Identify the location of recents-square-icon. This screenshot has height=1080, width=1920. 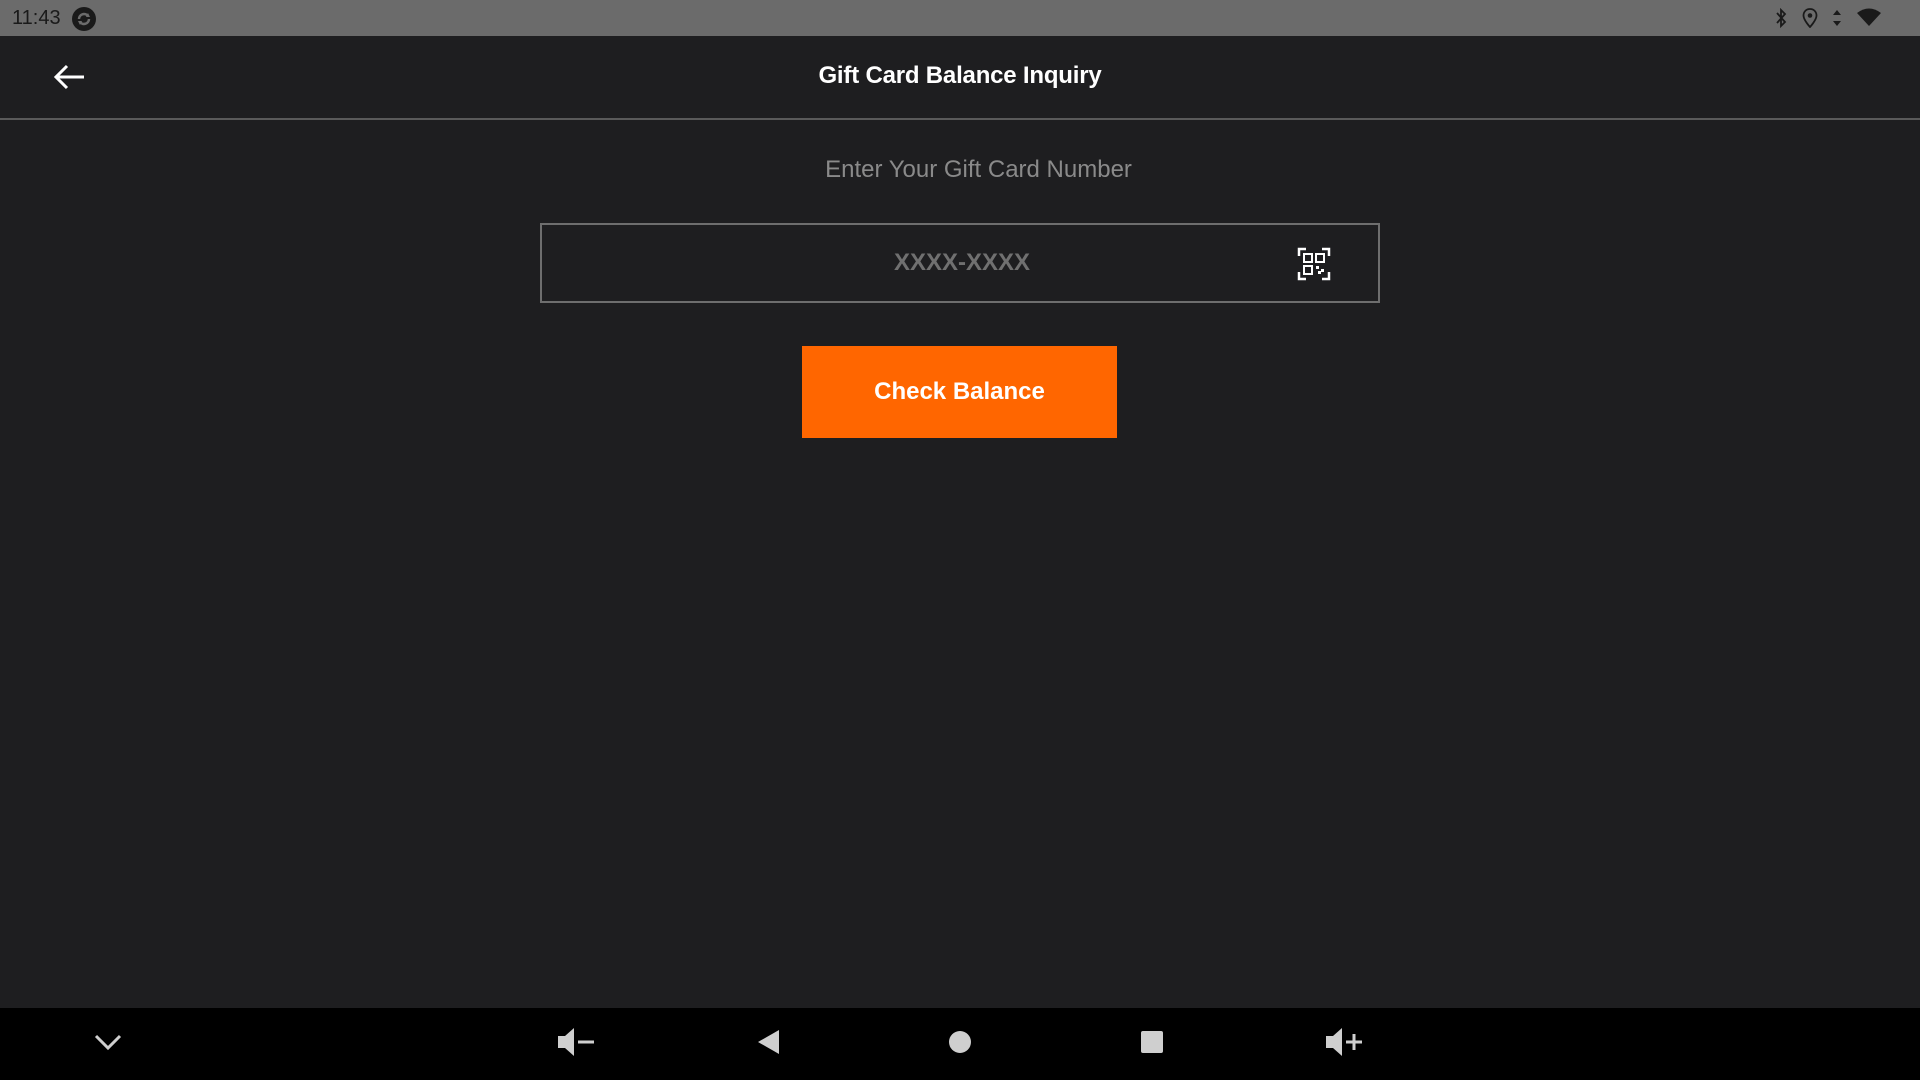
(1152, 1044).